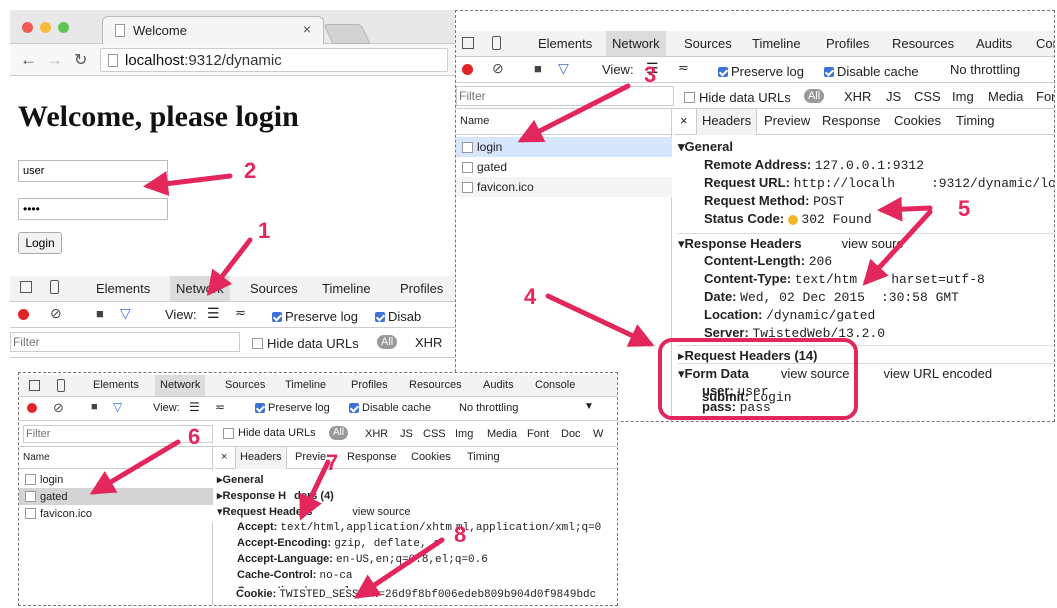  Describe the element at coordinates (985, 69) in the screenshot. I see `throttling-select: No throttling` at that location.